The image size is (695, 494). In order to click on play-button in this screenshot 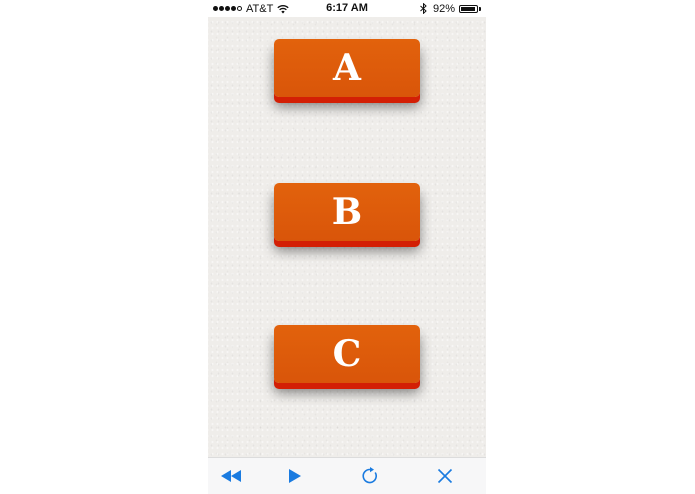, I will do `click(295, 476)`.